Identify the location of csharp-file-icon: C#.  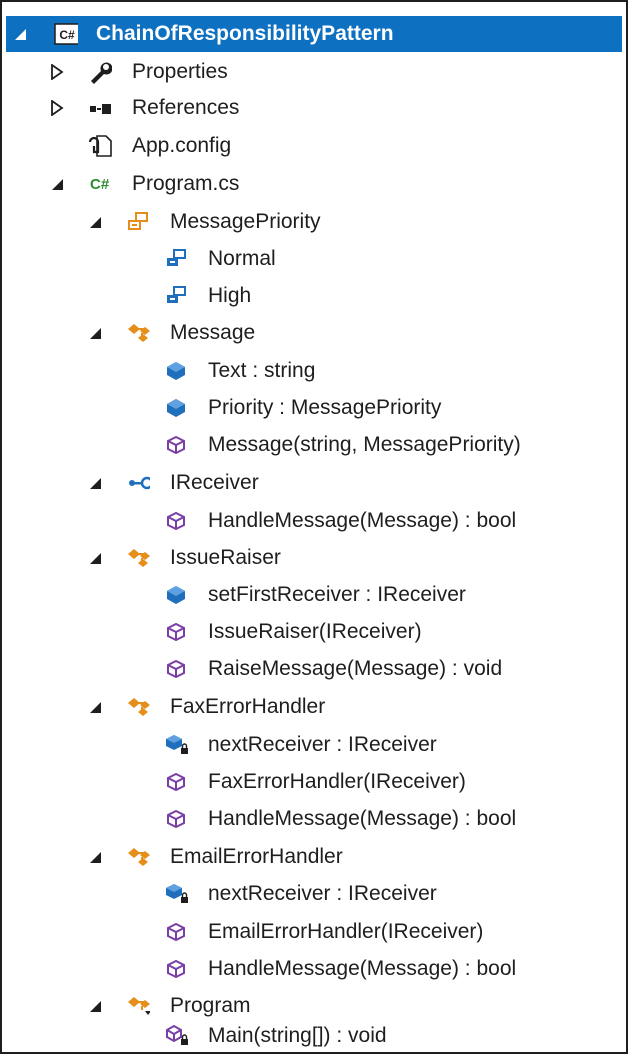
(100, 184).